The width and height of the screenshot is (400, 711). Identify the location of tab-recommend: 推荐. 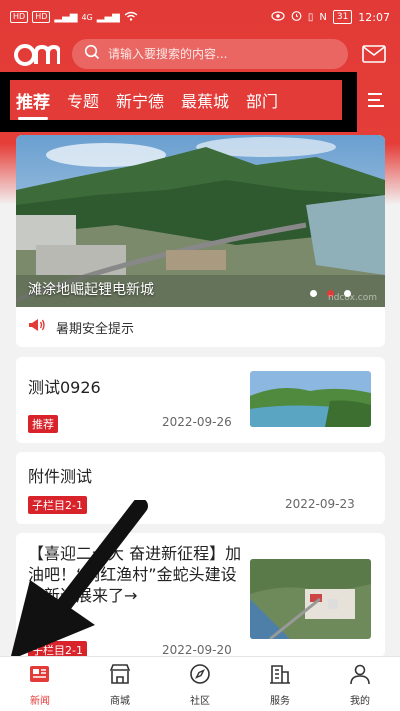
(33, 104).